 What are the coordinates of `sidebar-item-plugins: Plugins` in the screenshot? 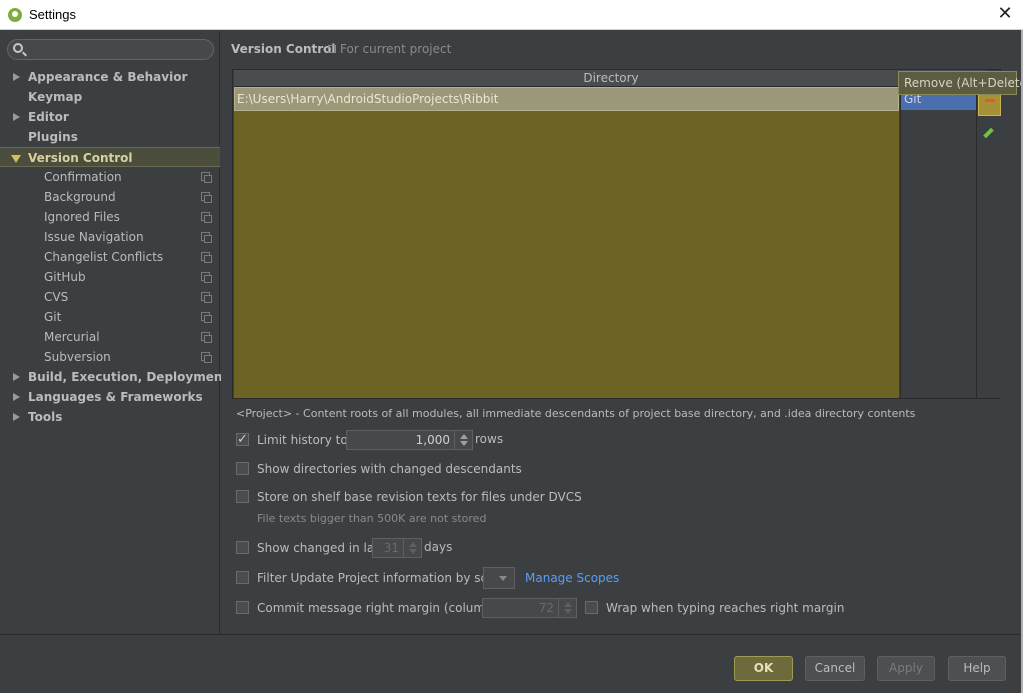 It's located at (110, 137).